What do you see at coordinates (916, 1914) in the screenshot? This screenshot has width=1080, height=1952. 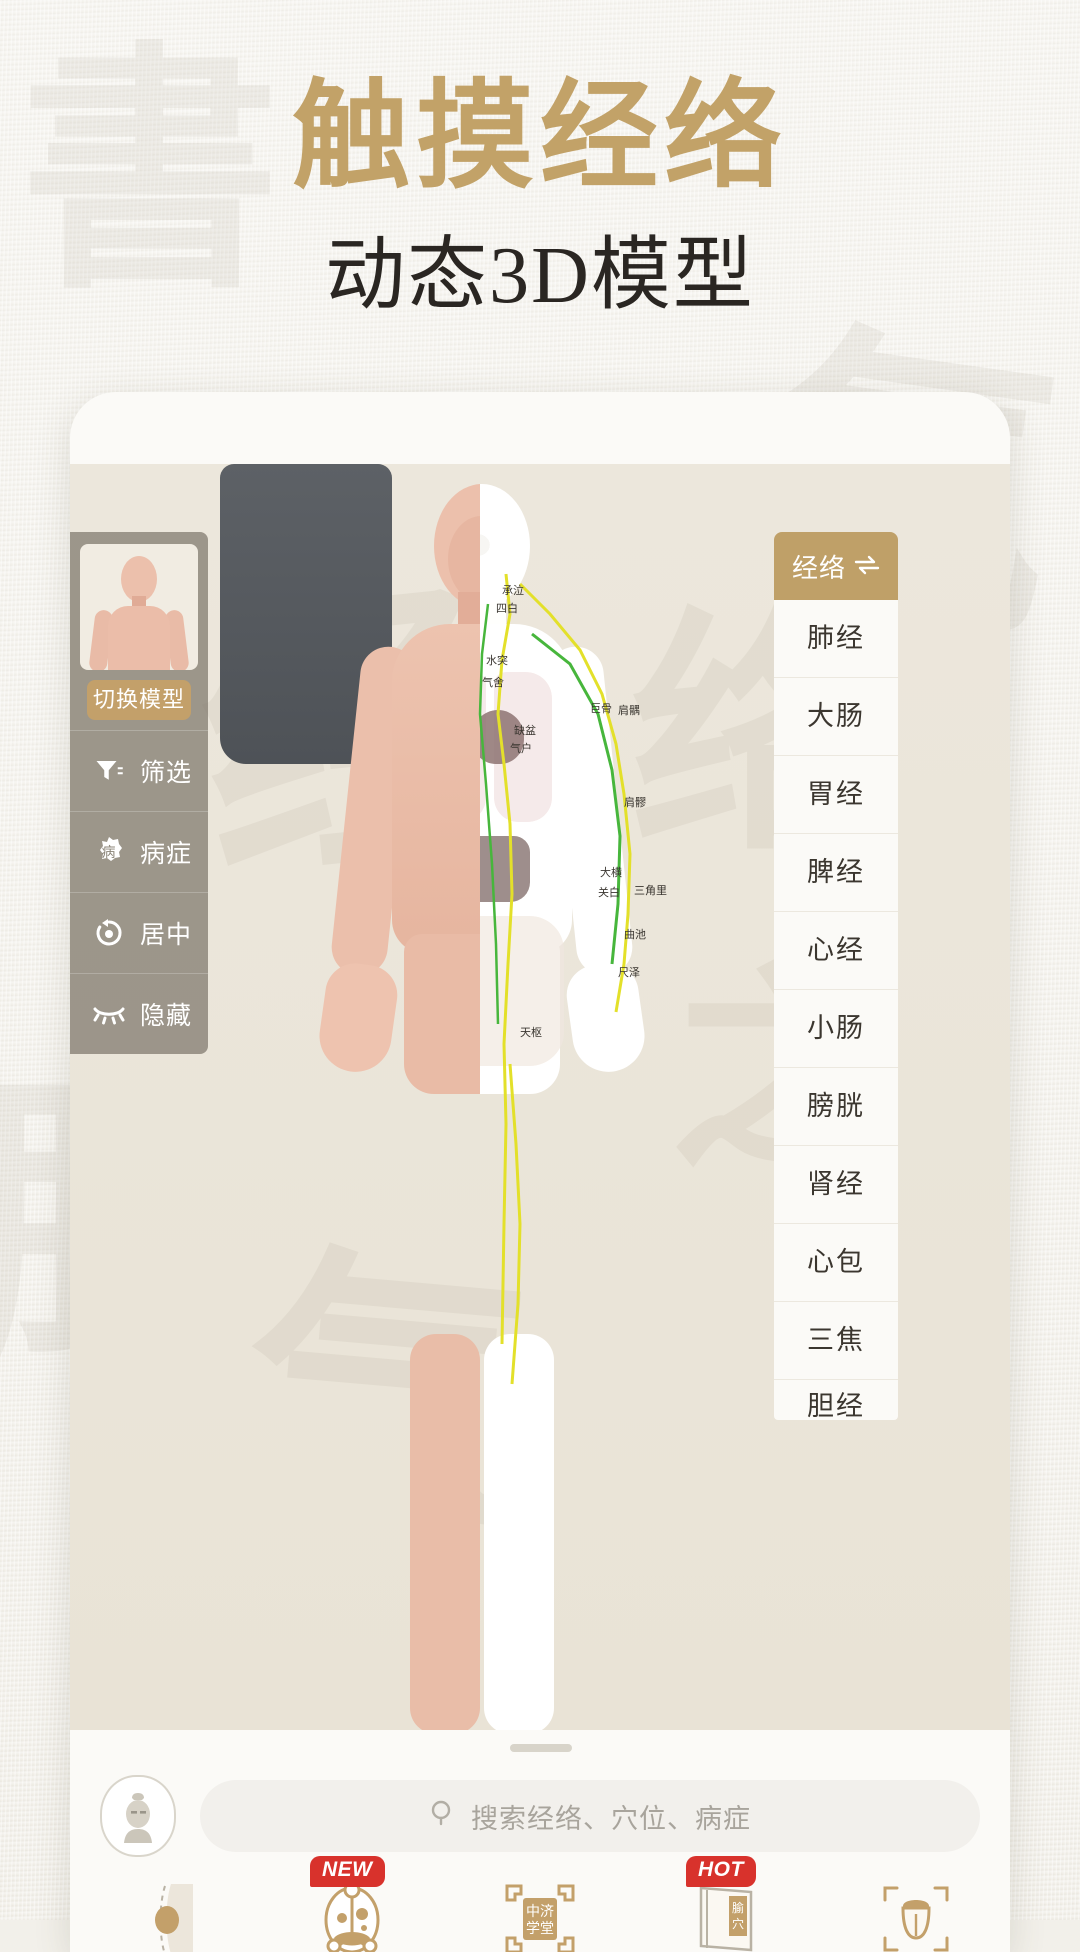 I see `tongue-scan-icon` at bounding box center [916, 1914].